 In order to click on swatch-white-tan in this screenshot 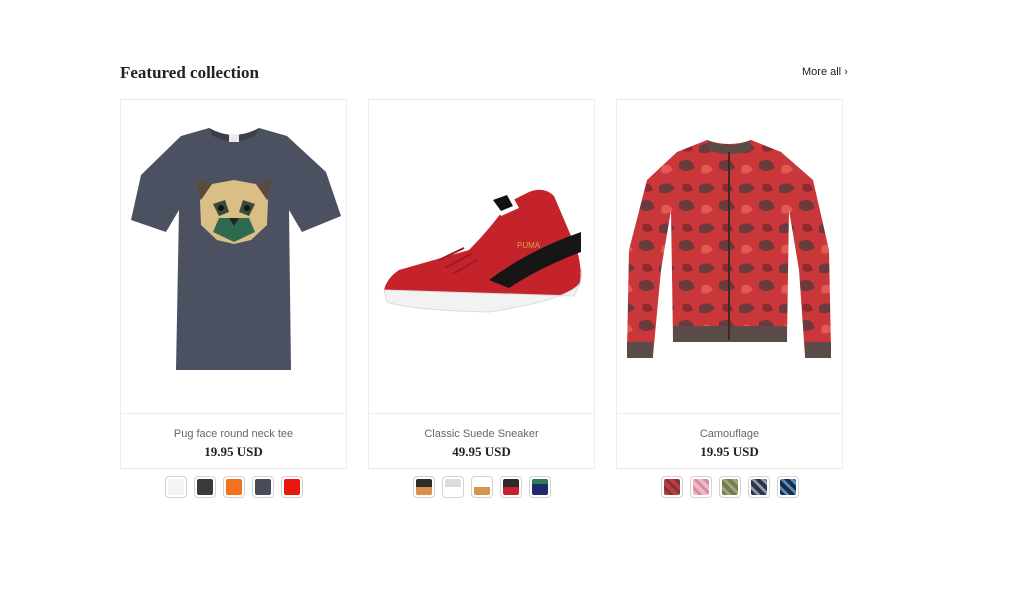, I will do `click(481, 487)`.